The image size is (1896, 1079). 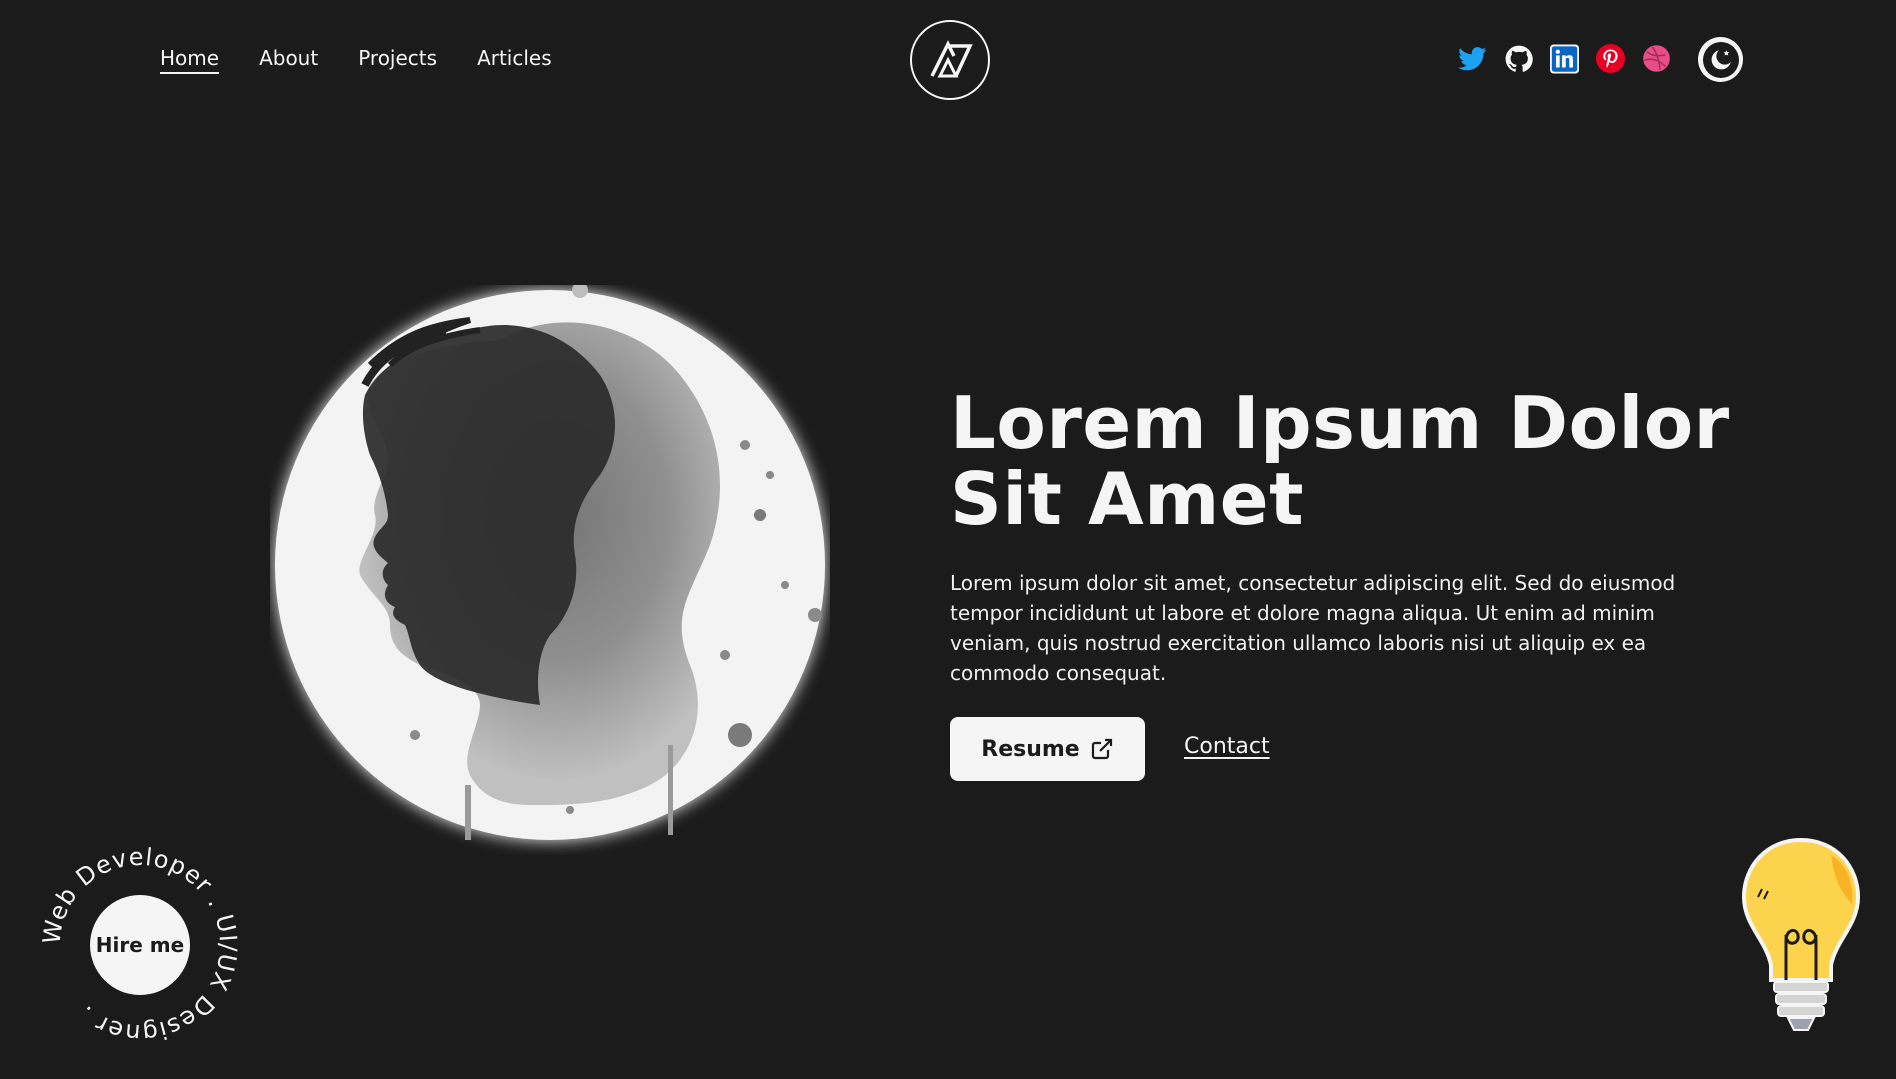 I want to click on nav-home: Home, so click(x=190, y=60).